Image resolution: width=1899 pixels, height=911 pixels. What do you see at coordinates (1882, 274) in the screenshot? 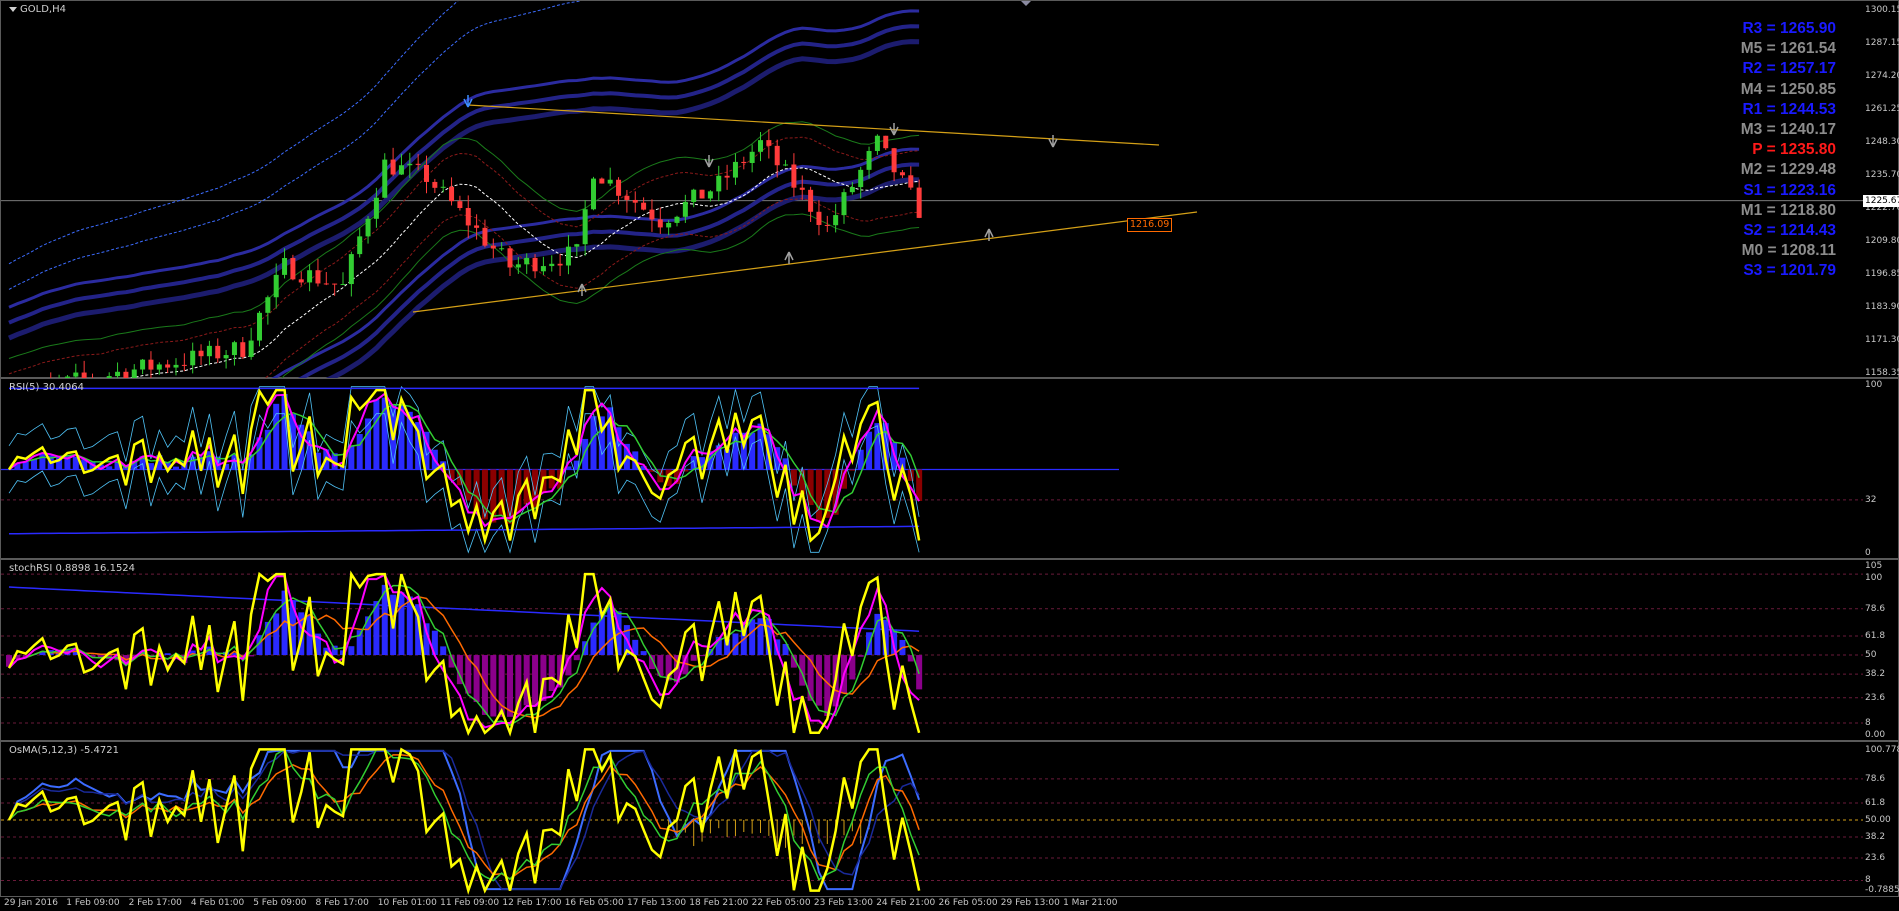
I see `axis-tick-label: 1196.85` at bounding box center [1882, 274].